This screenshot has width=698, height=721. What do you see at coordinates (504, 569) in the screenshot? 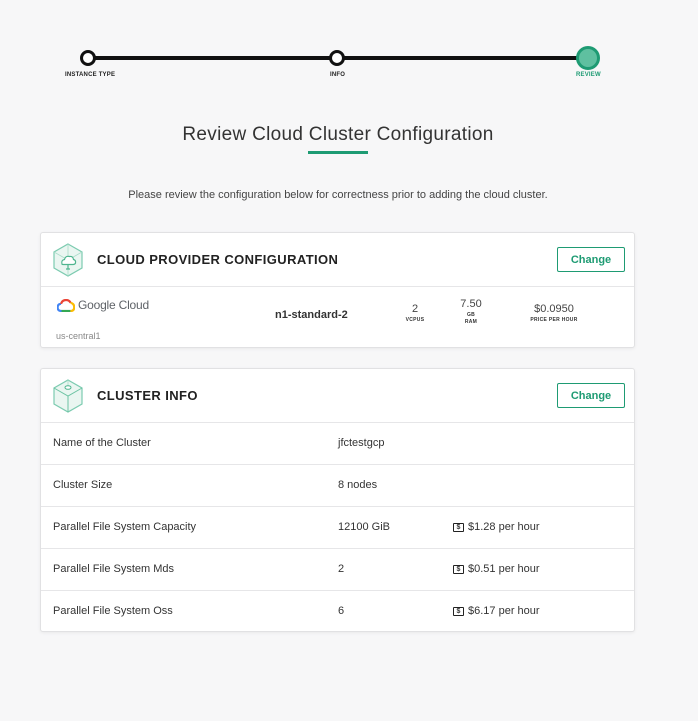
I see `row-price-text: $0.51 per hour` at bounding box center [504, 569].